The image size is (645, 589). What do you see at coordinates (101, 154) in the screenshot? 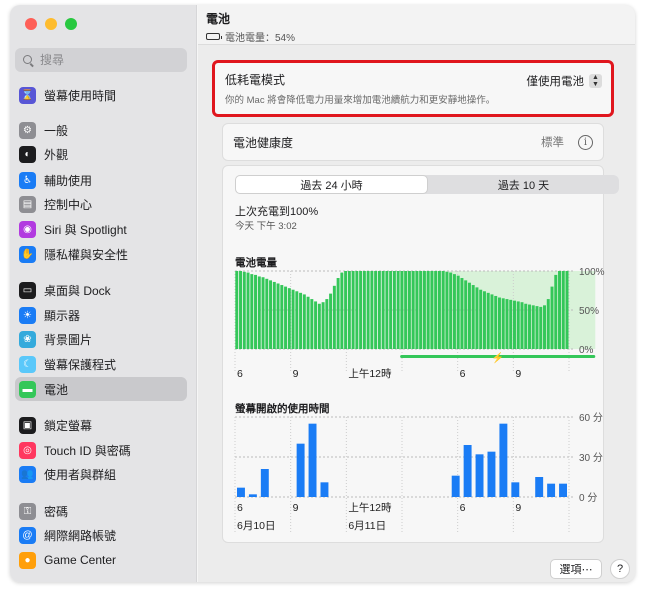
I see `sidebar-item-2: ◐ 外觀` at bounding box center [101, 154].